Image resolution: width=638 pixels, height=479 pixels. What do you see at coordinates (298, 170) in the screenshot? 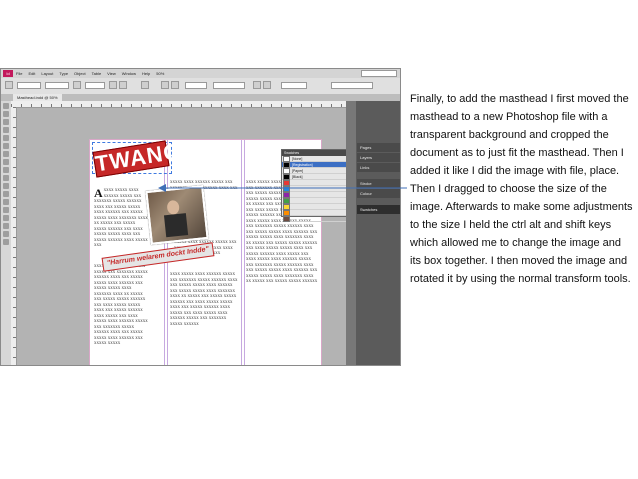
I see `swatch-name: [Paper]` at bounding box center [298, 170].